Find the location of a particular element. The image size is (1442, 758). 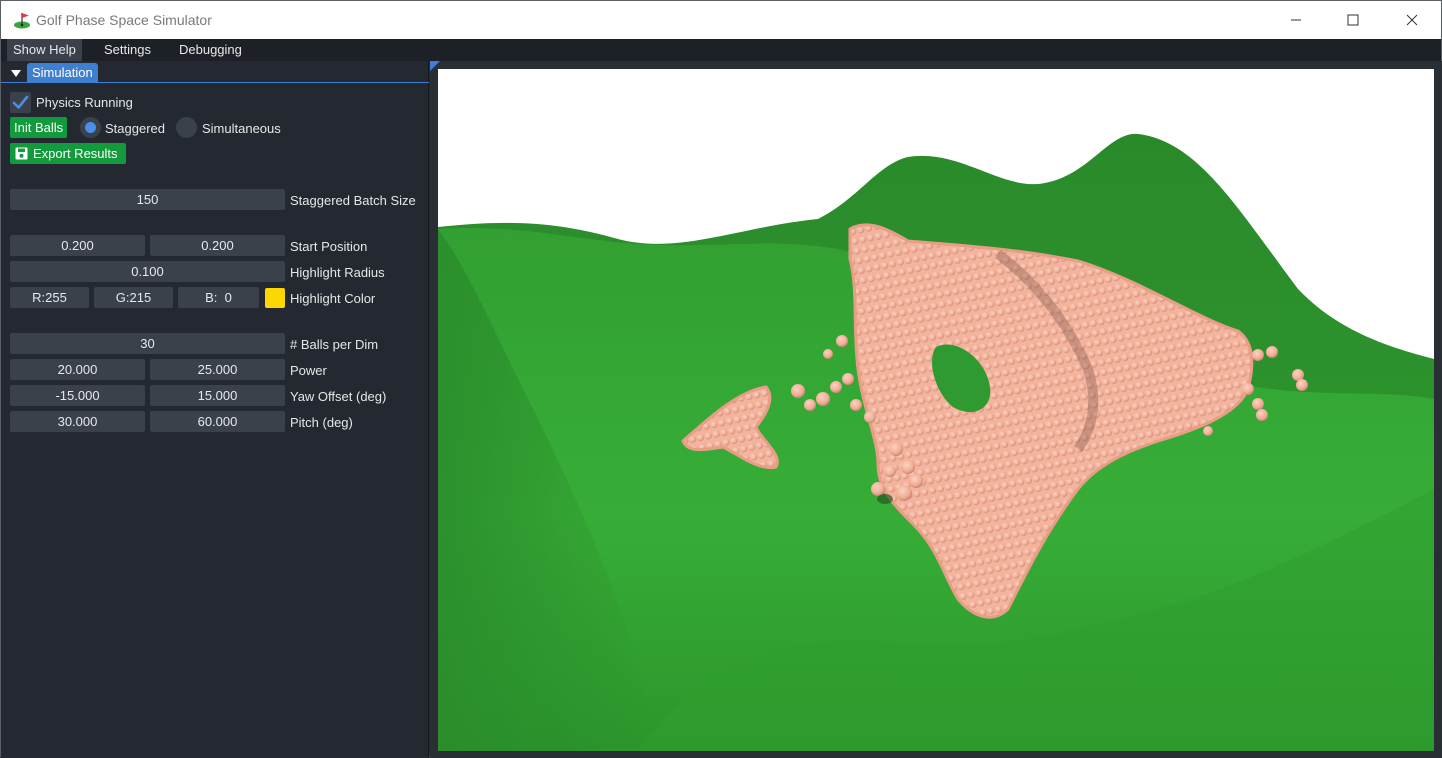

pitch-max-field: 60.000 is located at coordinates (217, 421).